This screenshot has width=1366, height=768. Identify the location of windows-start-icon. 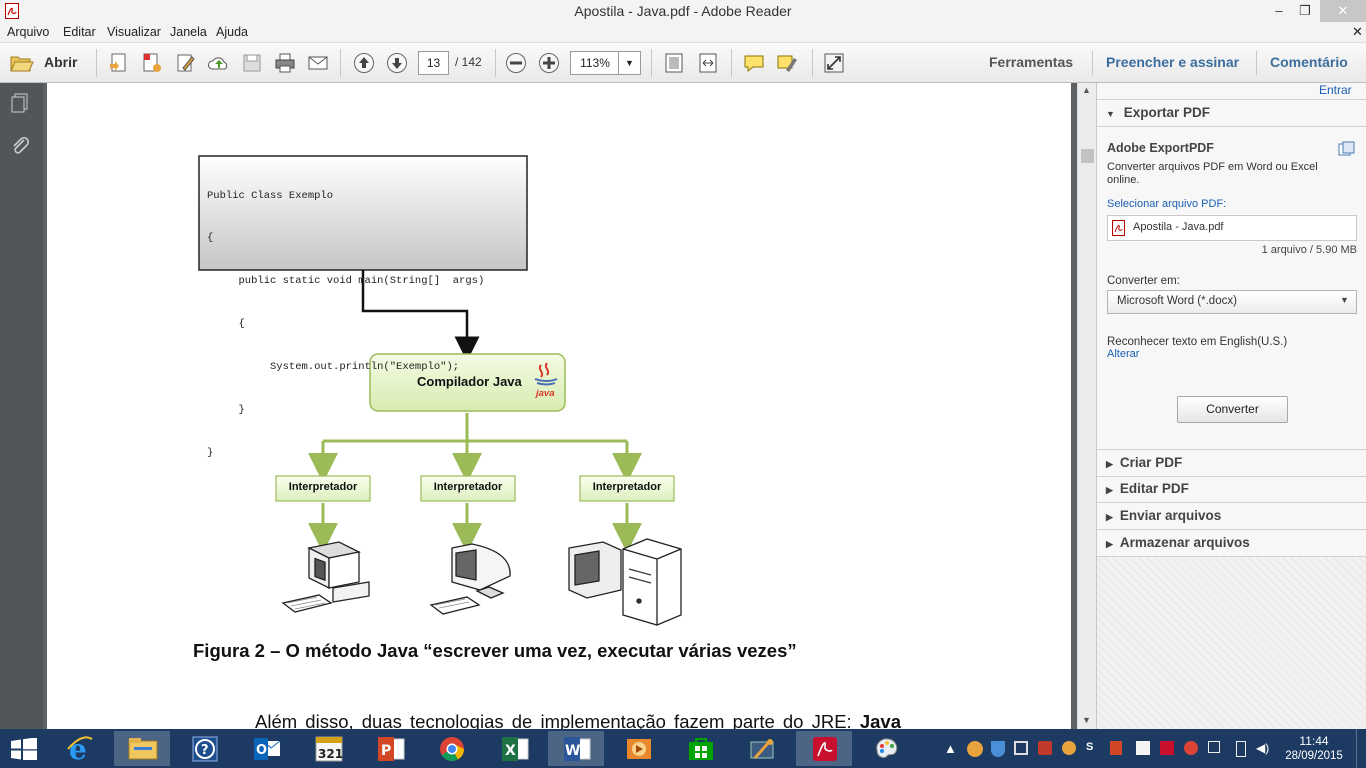
(24, 749).